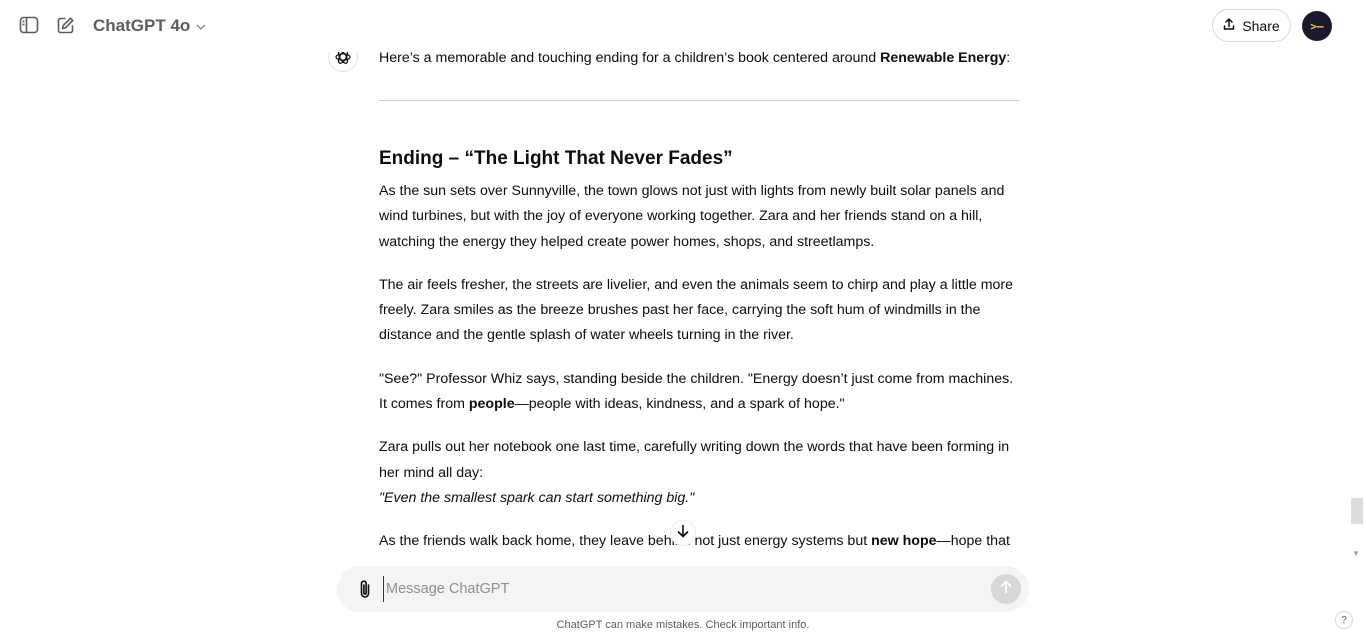  What do you see at coordinates (365, 589) in the screenshot?
I see `attach-icon` at bounding box center [365, 589].